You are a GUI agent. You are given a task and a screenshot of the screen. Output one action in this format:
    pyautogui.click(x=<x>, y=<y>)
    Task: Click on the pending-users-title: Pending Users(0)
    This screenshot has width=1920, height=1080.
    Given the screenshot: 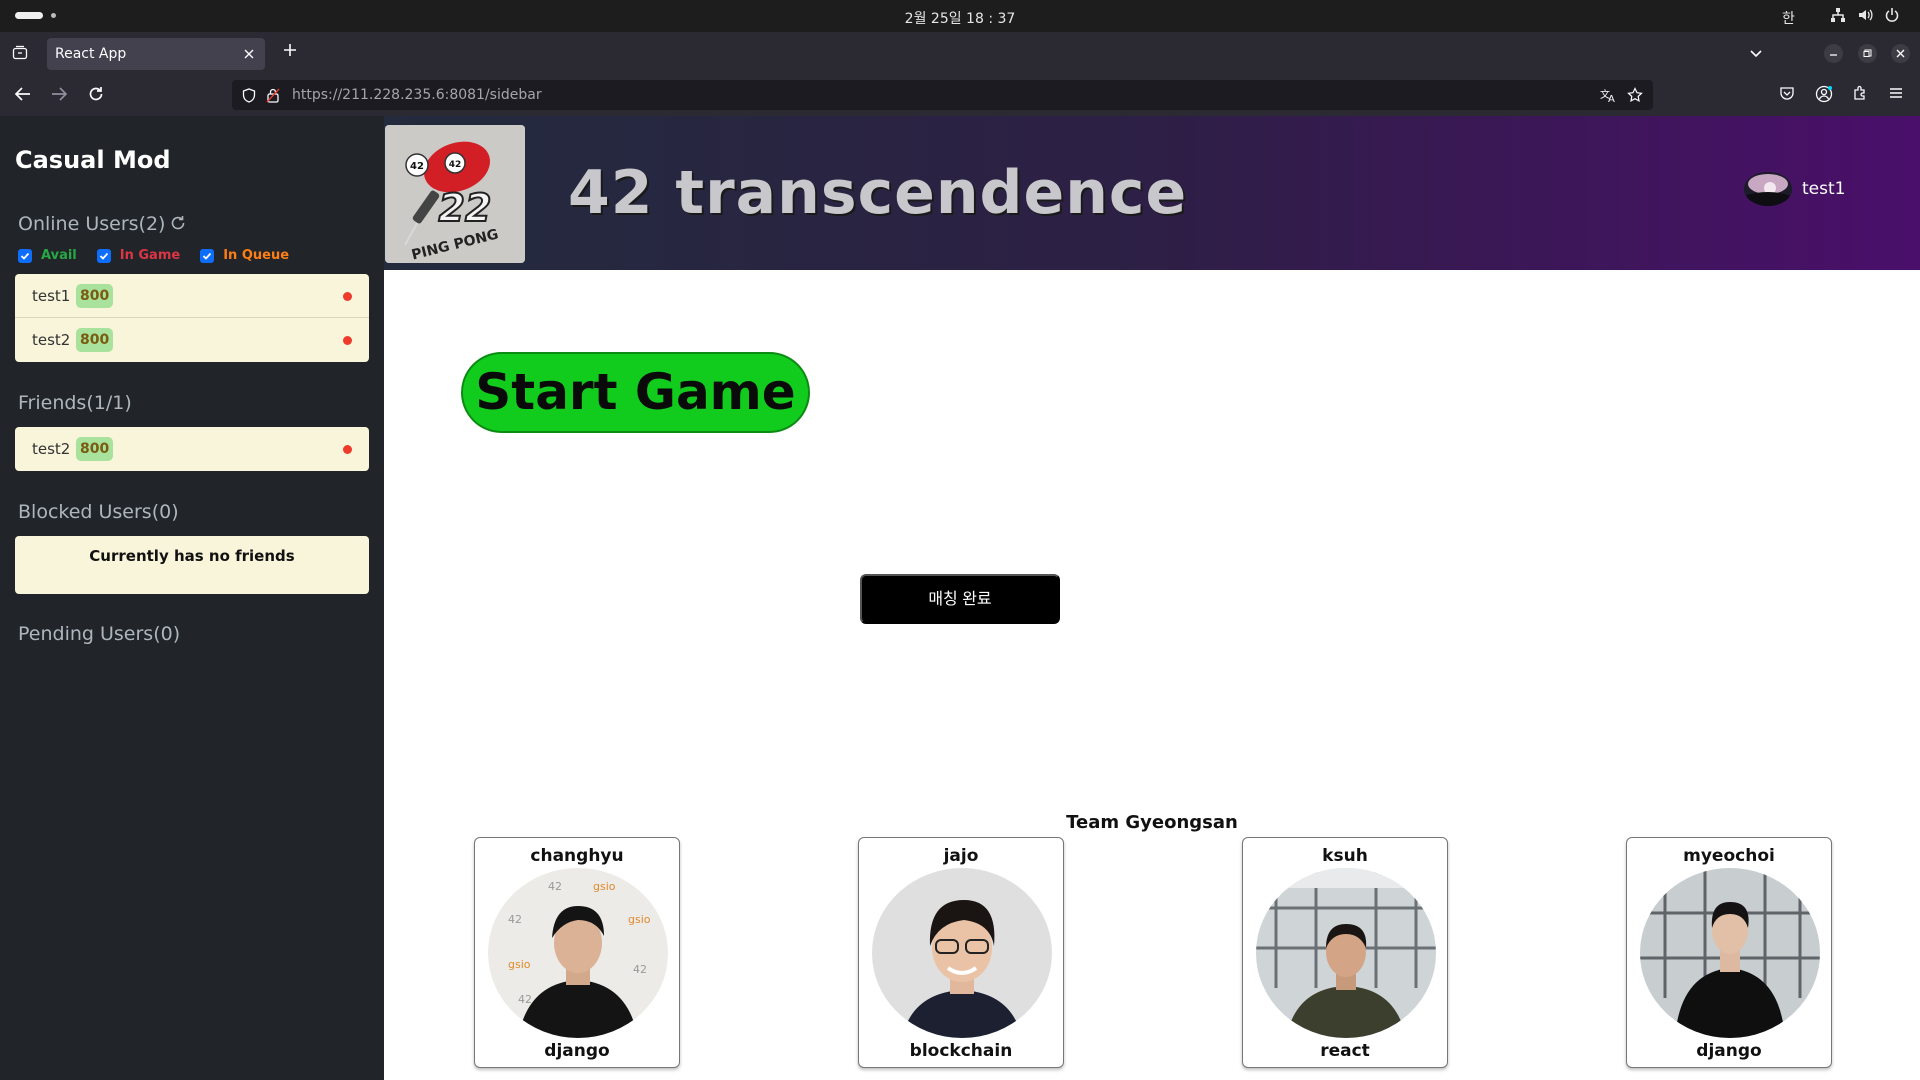 What is the action you would take?
    pyautogui.click(x=99, y=634)
    